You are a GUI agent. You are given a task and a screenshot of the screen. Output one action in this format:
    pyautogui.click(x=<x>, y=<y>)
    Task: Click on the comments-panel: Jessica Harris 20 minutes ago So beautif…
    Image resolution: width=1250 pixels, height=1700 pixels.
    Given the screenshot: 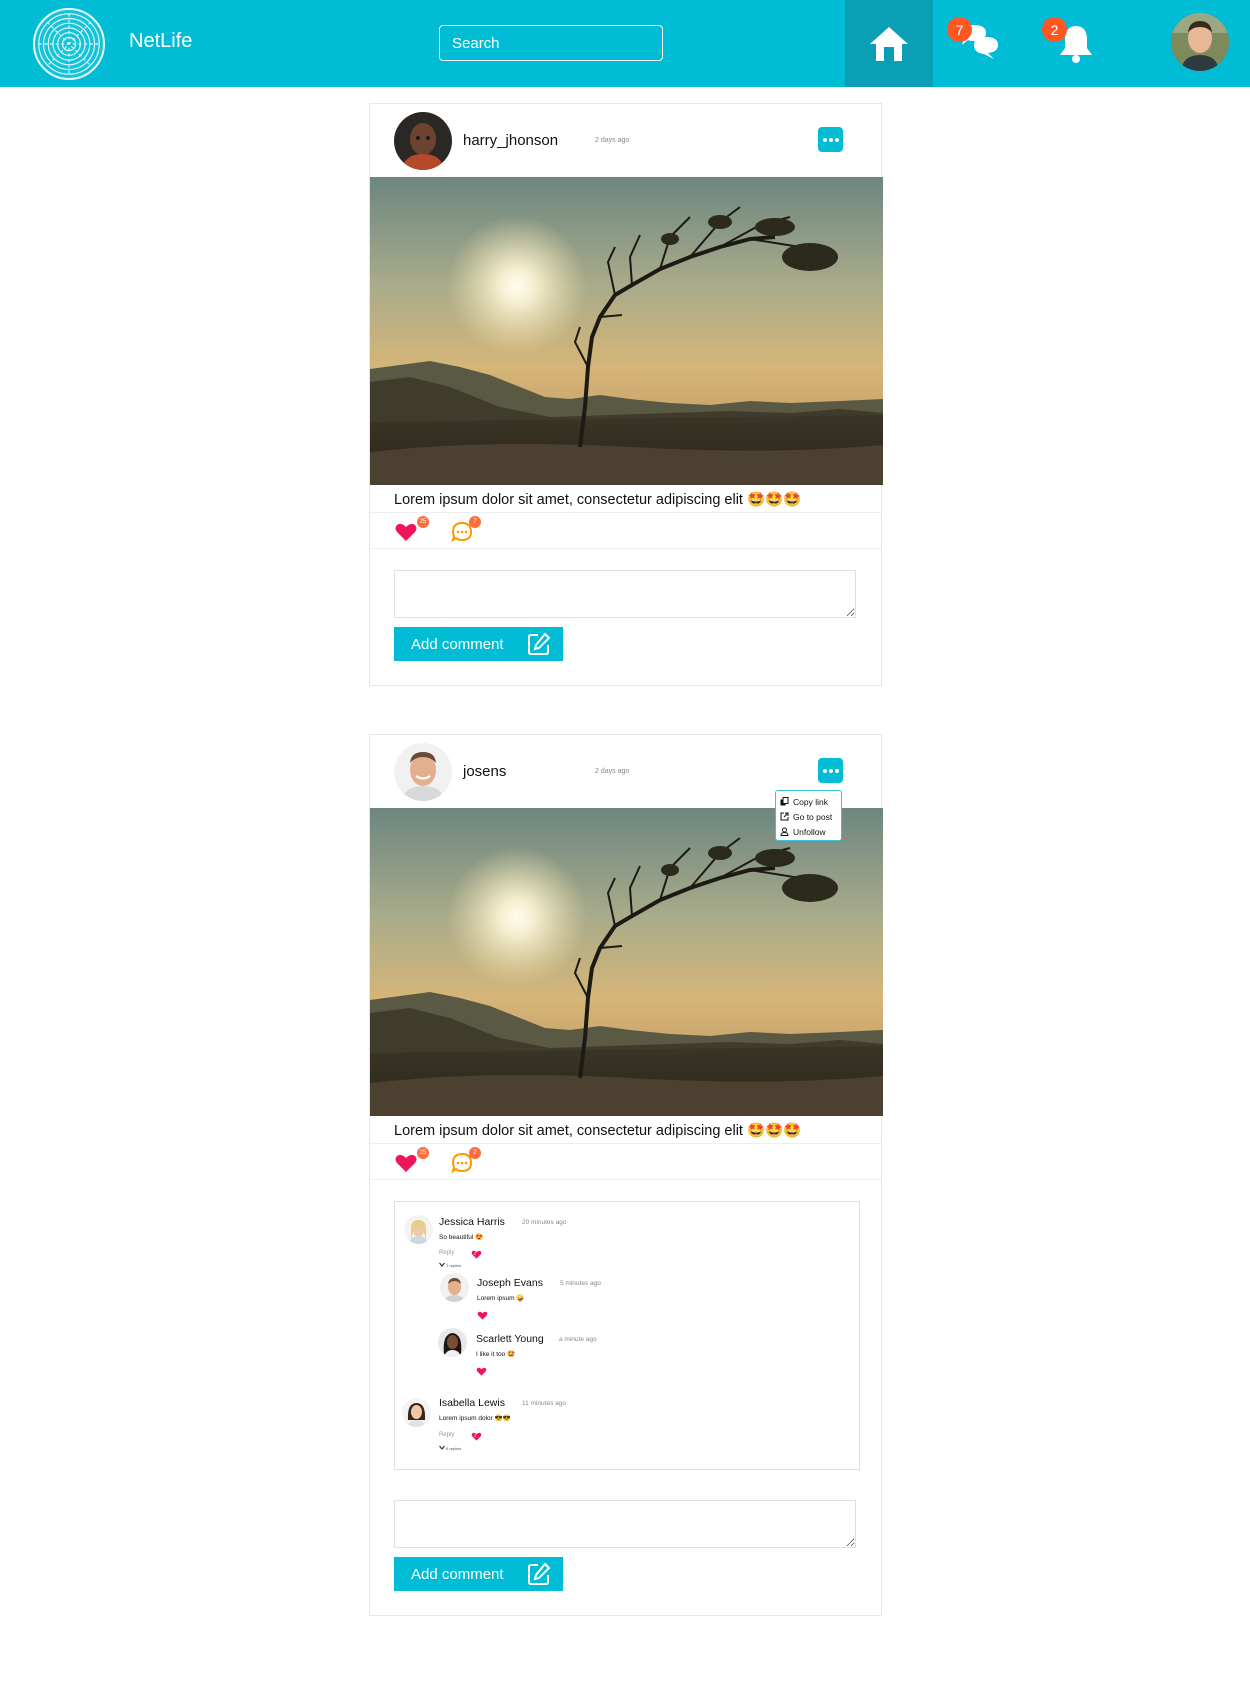 What is the action you would take?
    pyautogui.click(x=627, y=1335)
    